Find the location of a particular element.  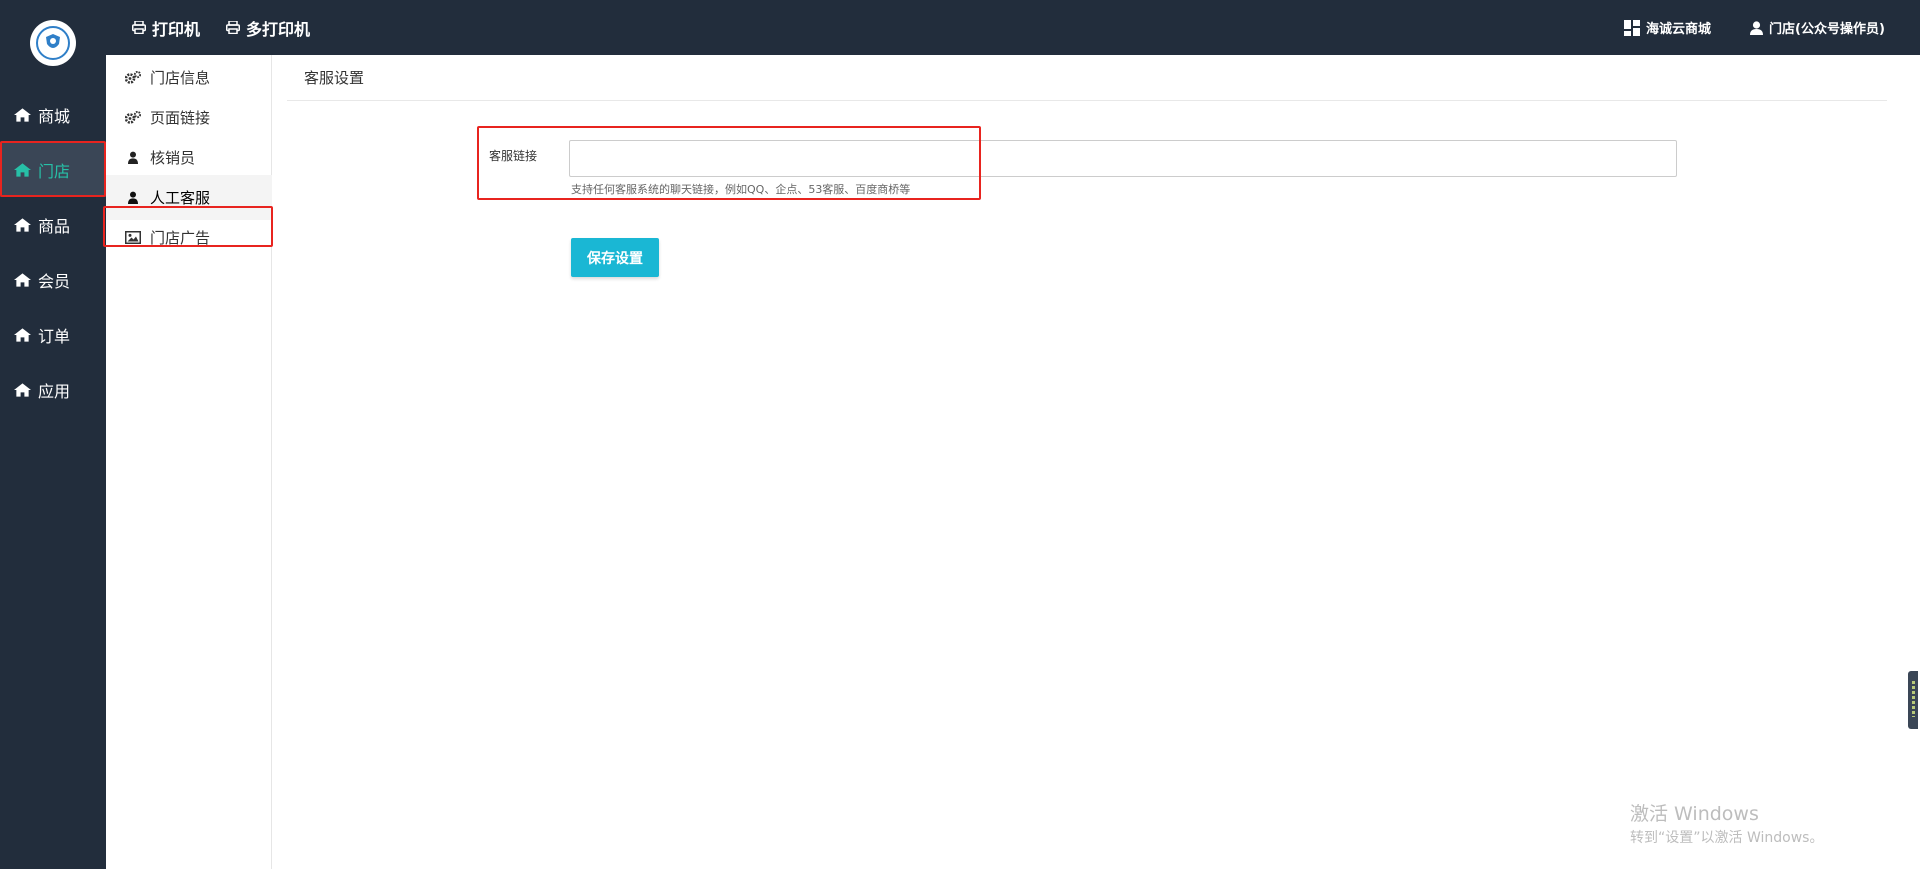

printer-link-label: 打印机 is located at coordinates (176, 29).